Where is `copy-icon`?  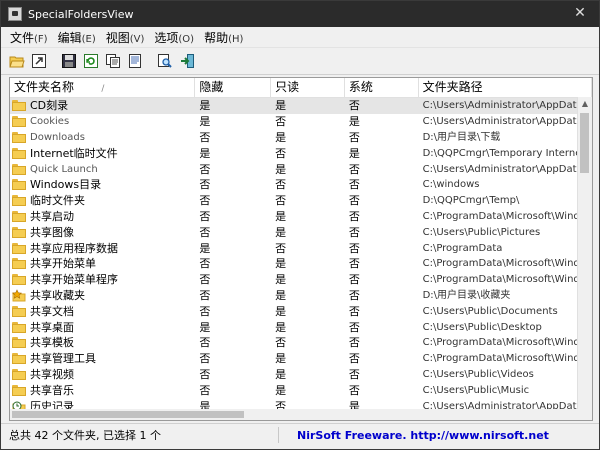
copy-icon is located at coordinates (113, 61).